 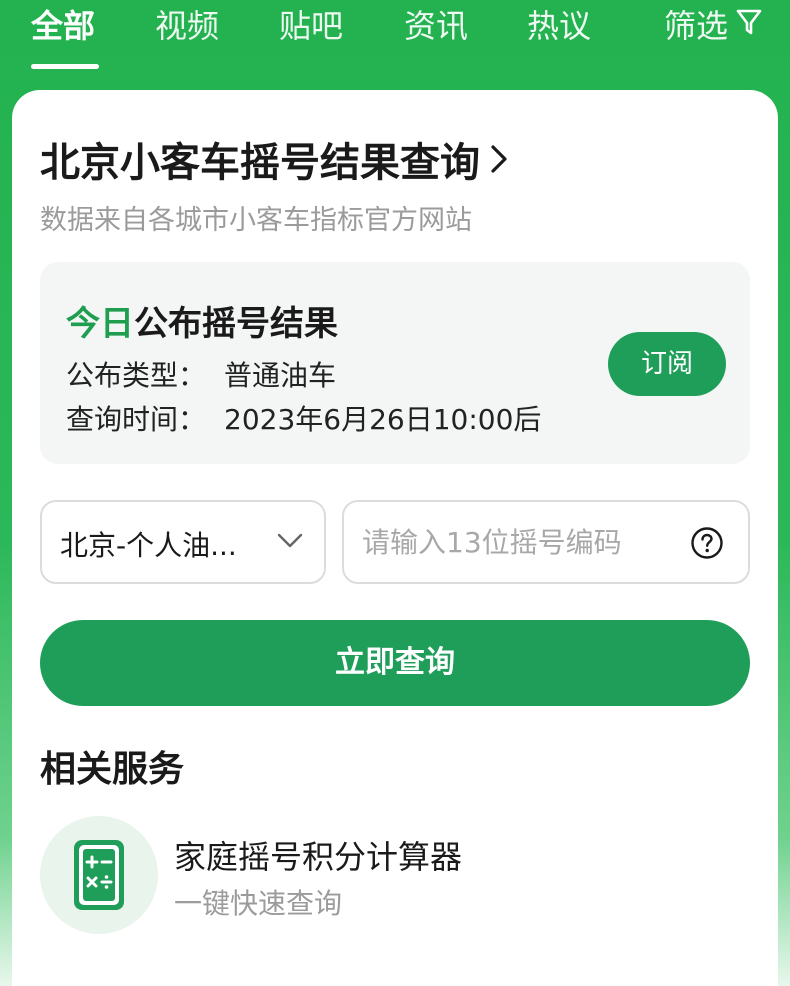 What do you see at coordinates (260, 163) in the screenshot?
I see `card-title: 北京小客车摇号结果查询` at bounding box center [260, 163].